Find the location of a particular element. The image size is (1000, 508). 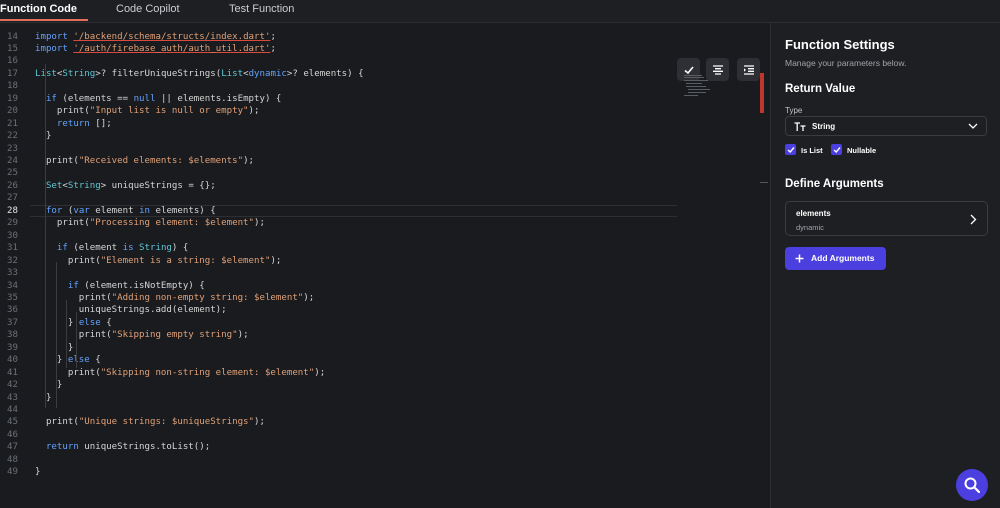

code-text: } else { is located at coordinates (73, 323).